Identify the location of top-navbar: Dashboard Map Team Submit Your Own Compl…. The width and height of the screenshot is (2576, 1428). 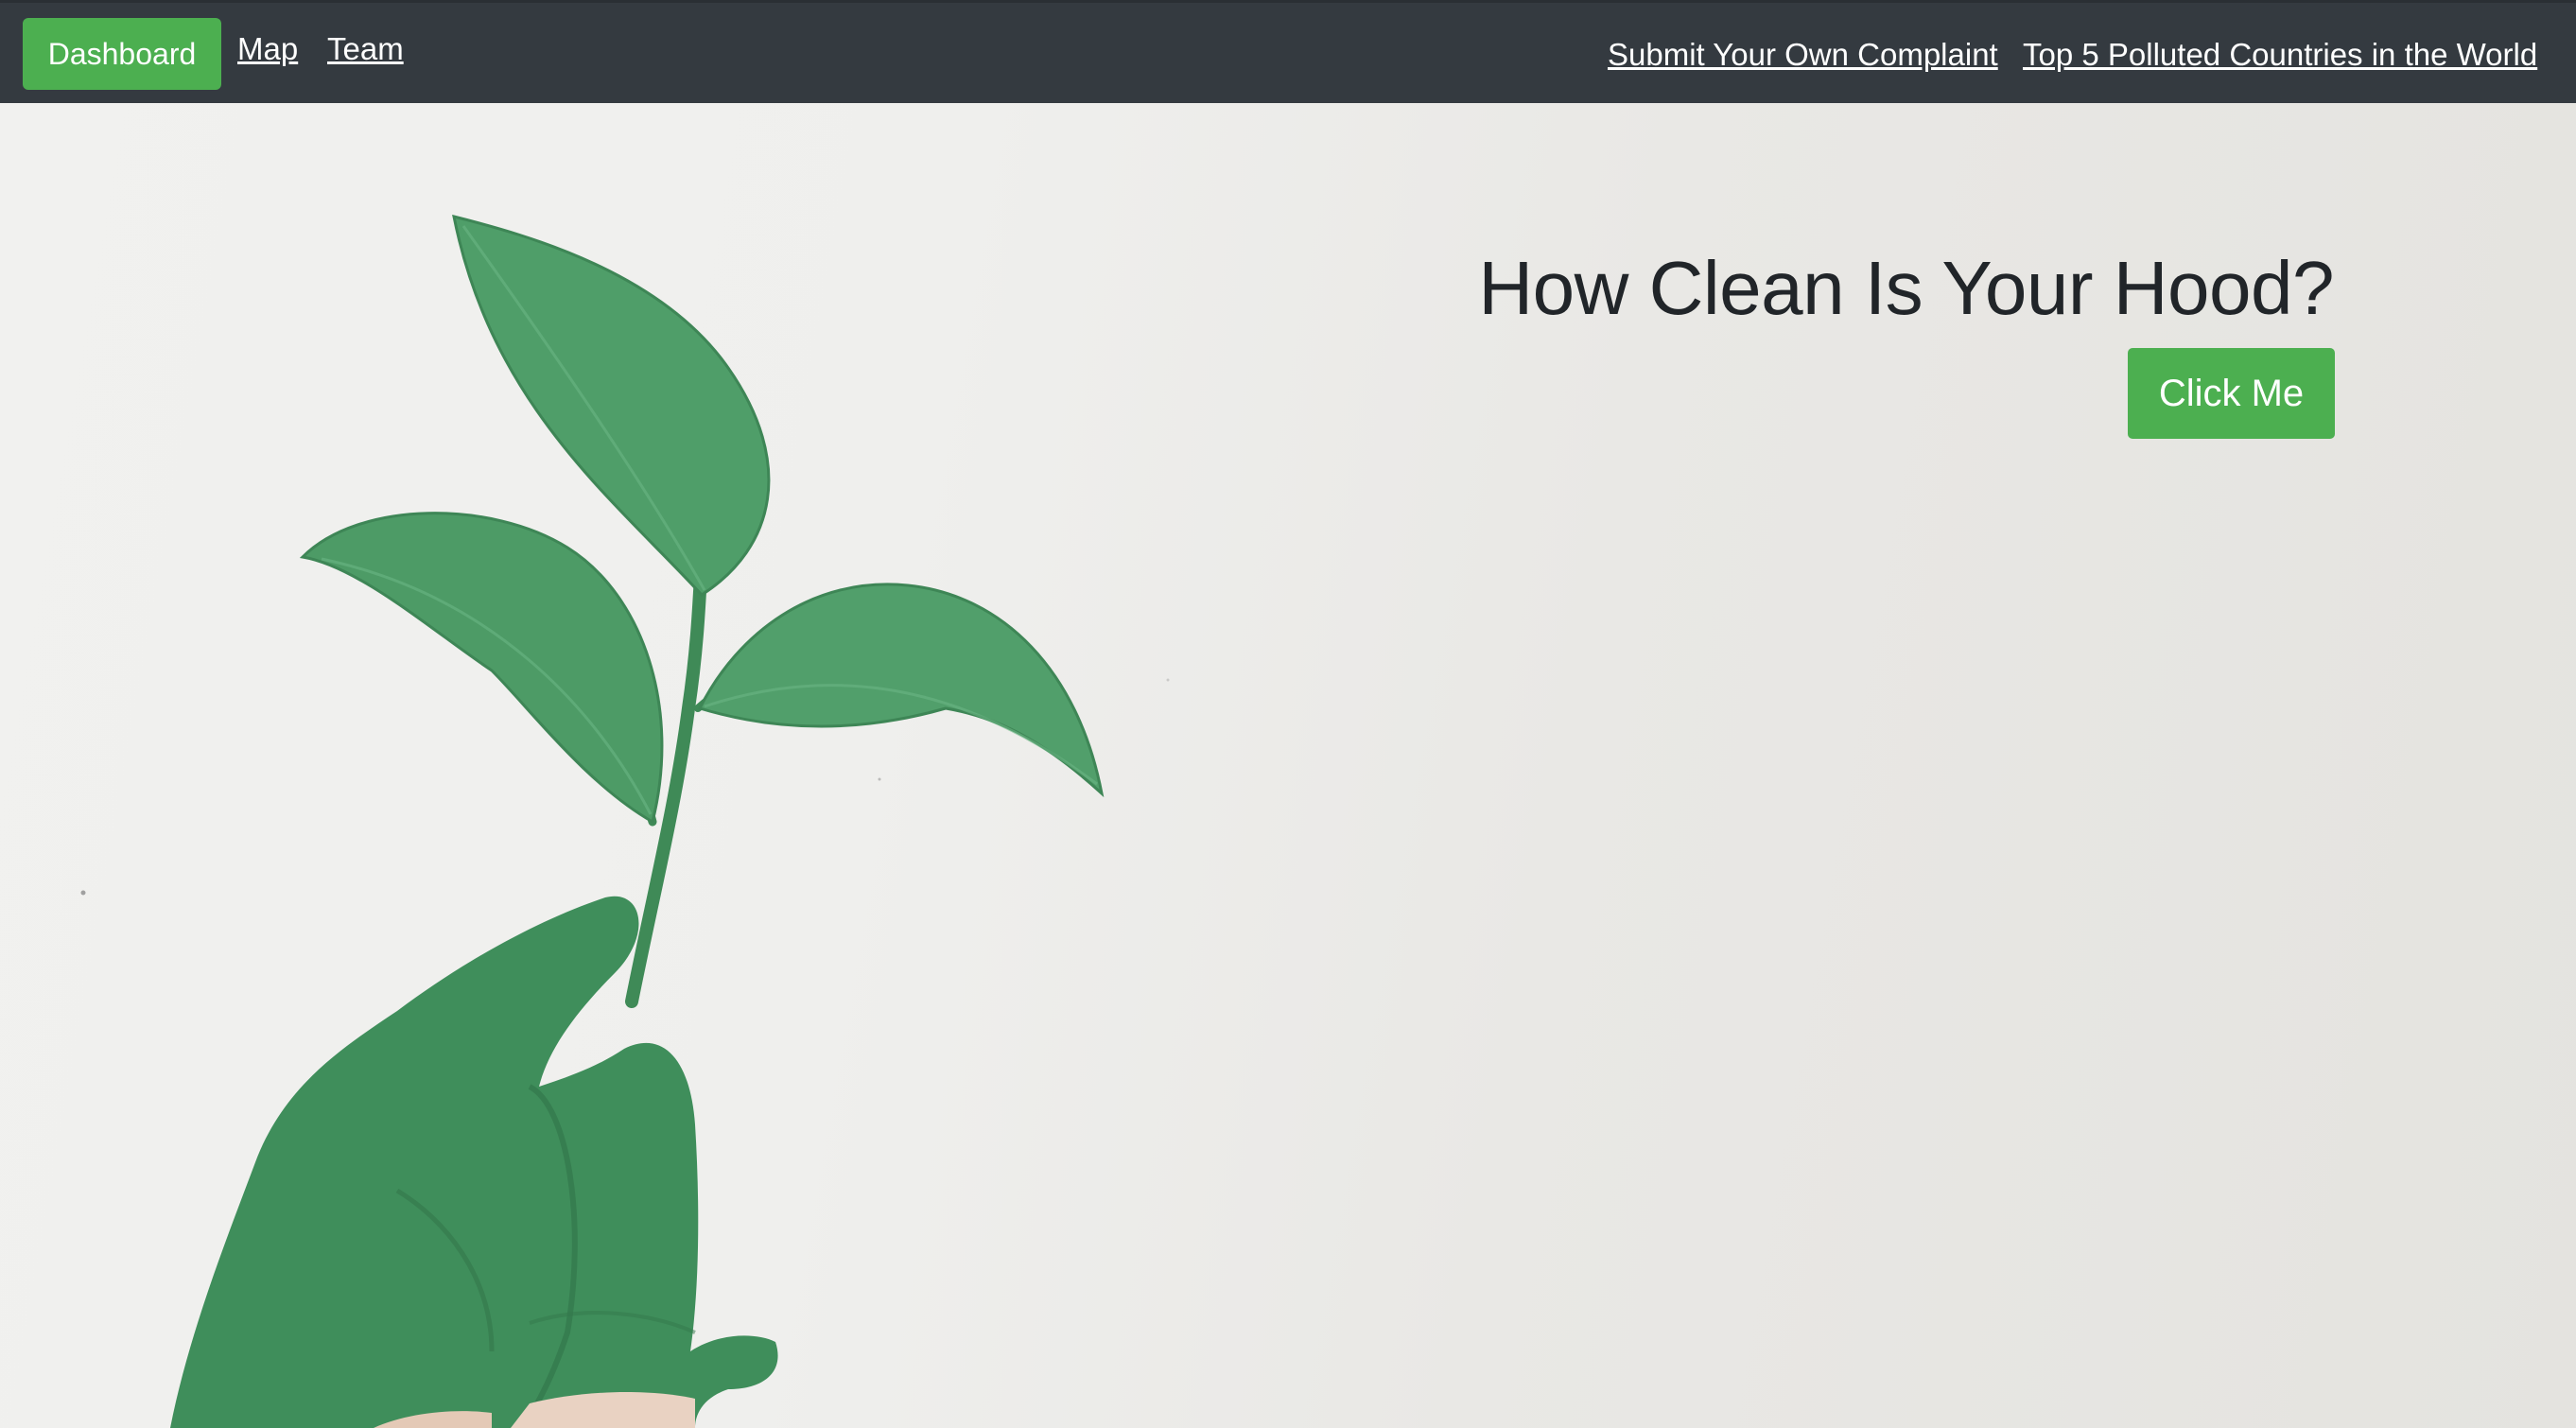
(1288, 51).